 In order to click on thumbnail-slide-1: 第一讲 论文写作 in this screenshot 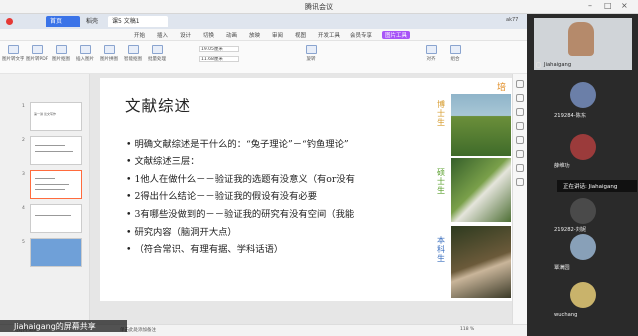, I will do `click(56, 116)`.